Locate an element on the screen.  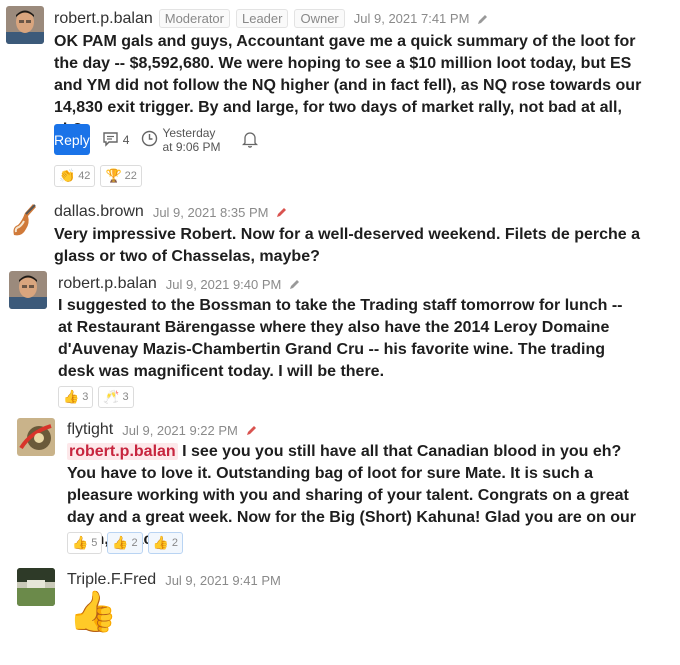
clock-icon is located at coordinates (149, 140).